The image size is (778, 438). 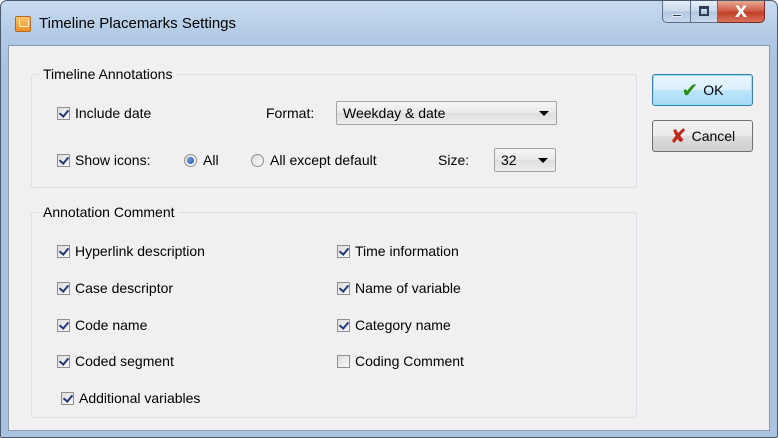 I want to click on cancel-button-label: Cancel, so click(x=713, y=136).